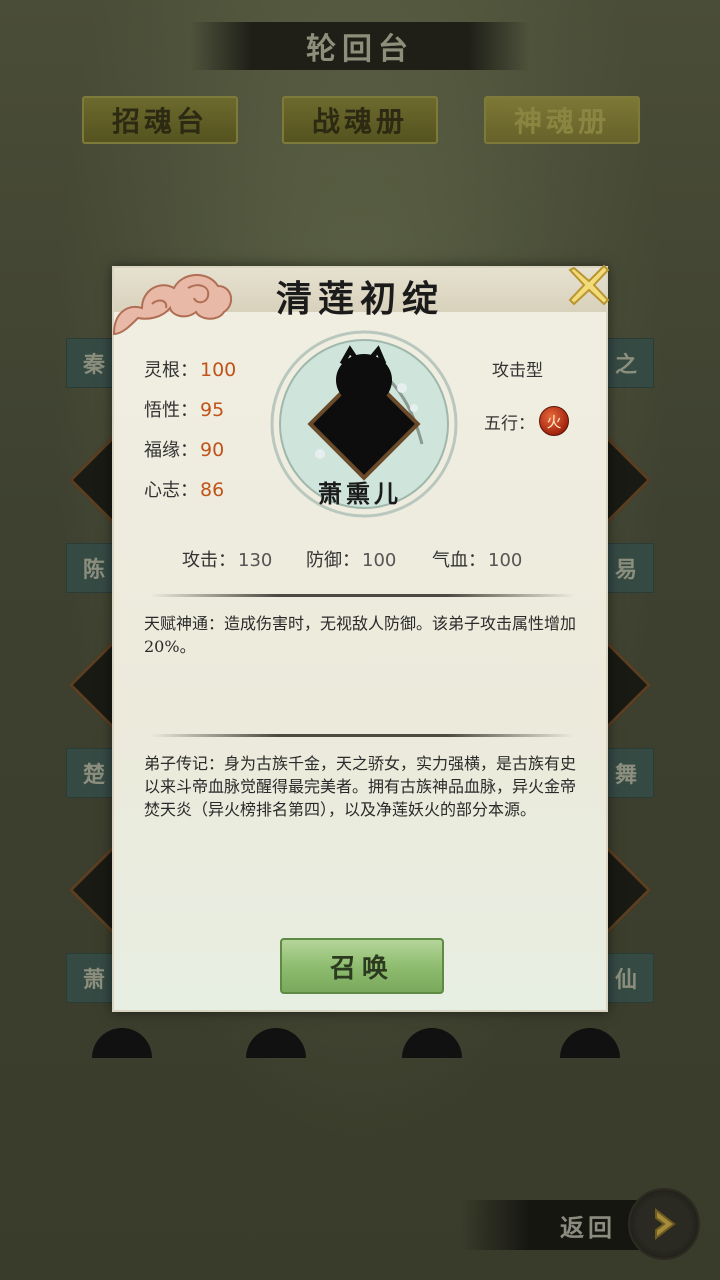 The image size is (720, 1280). What do you see at coordinates (517, 371) in the screenshot?
I see `character-type: 攻击型` at bounding box center [517, 371].